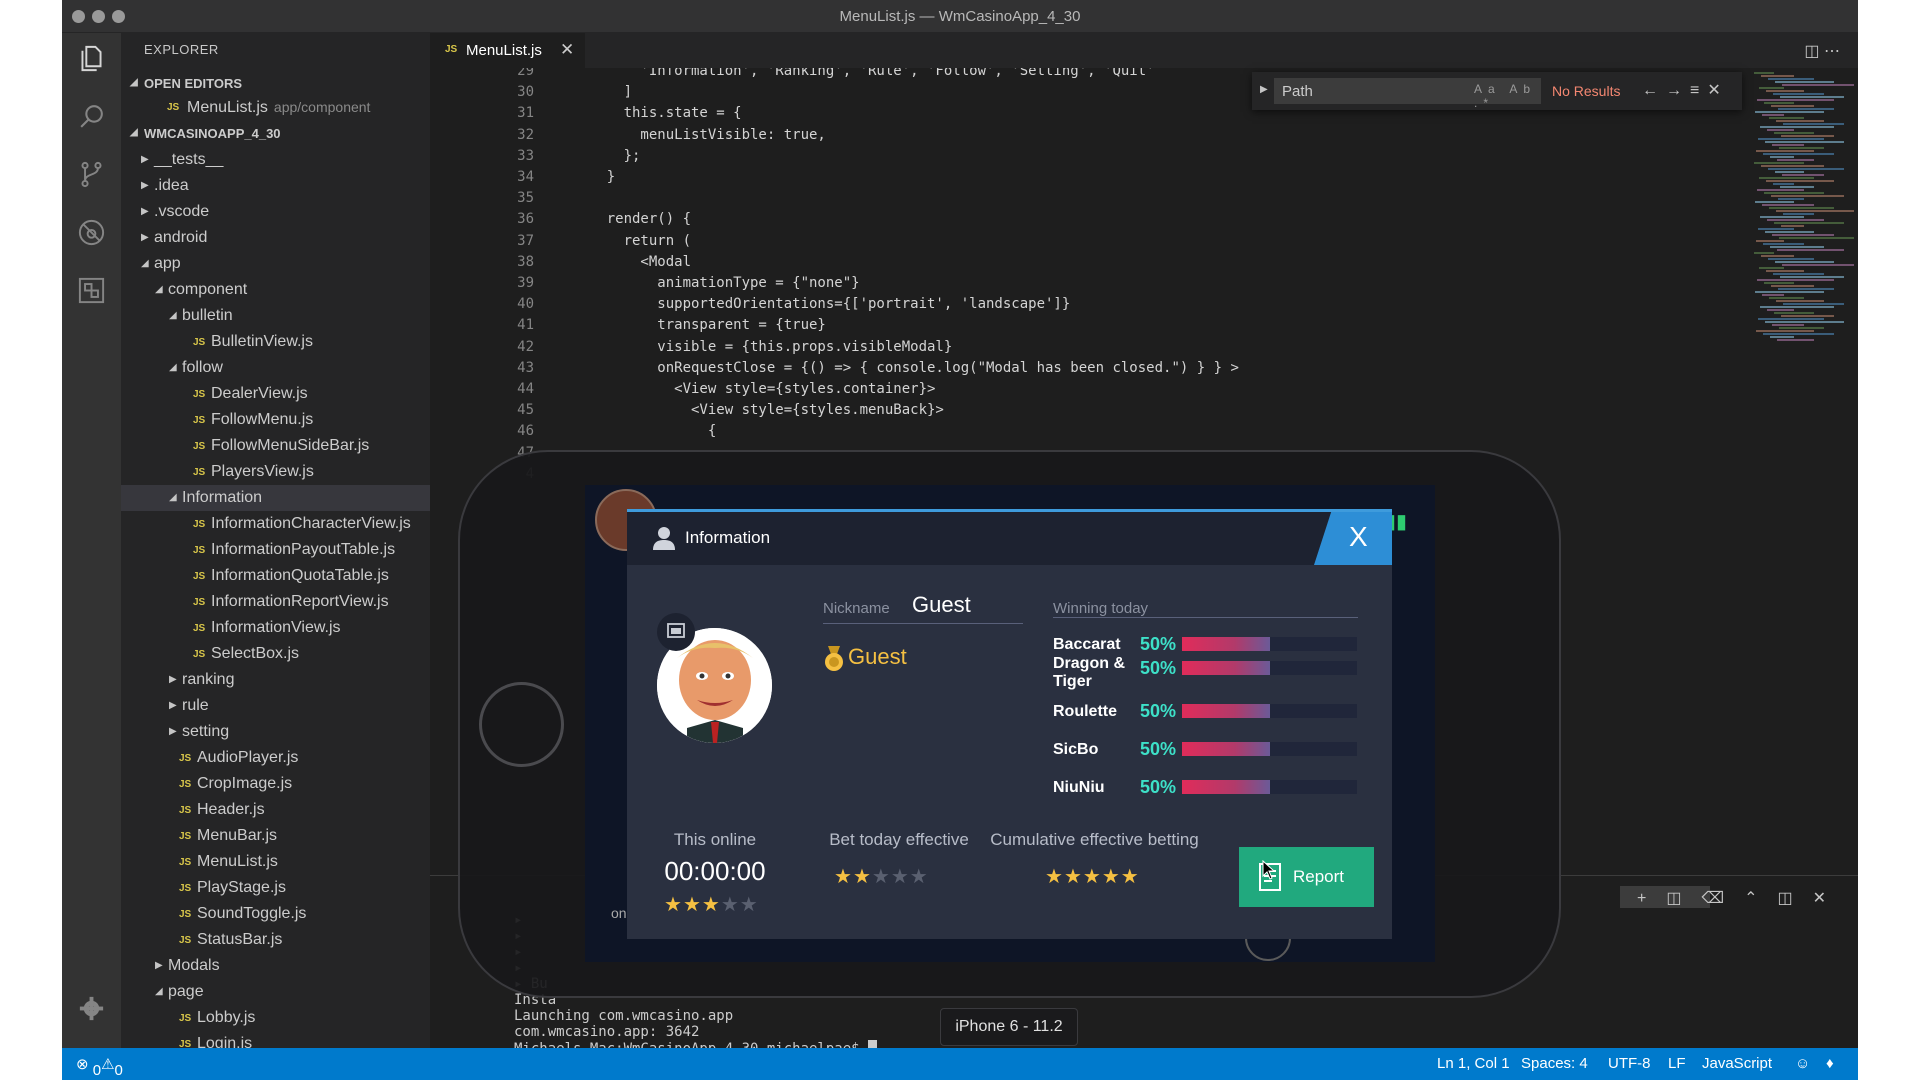 The image size is (1920, 1080). Describe the element at coordinates (275, 628) in the screenshot. I see `tree-file: JS InformationView.js` at that location.